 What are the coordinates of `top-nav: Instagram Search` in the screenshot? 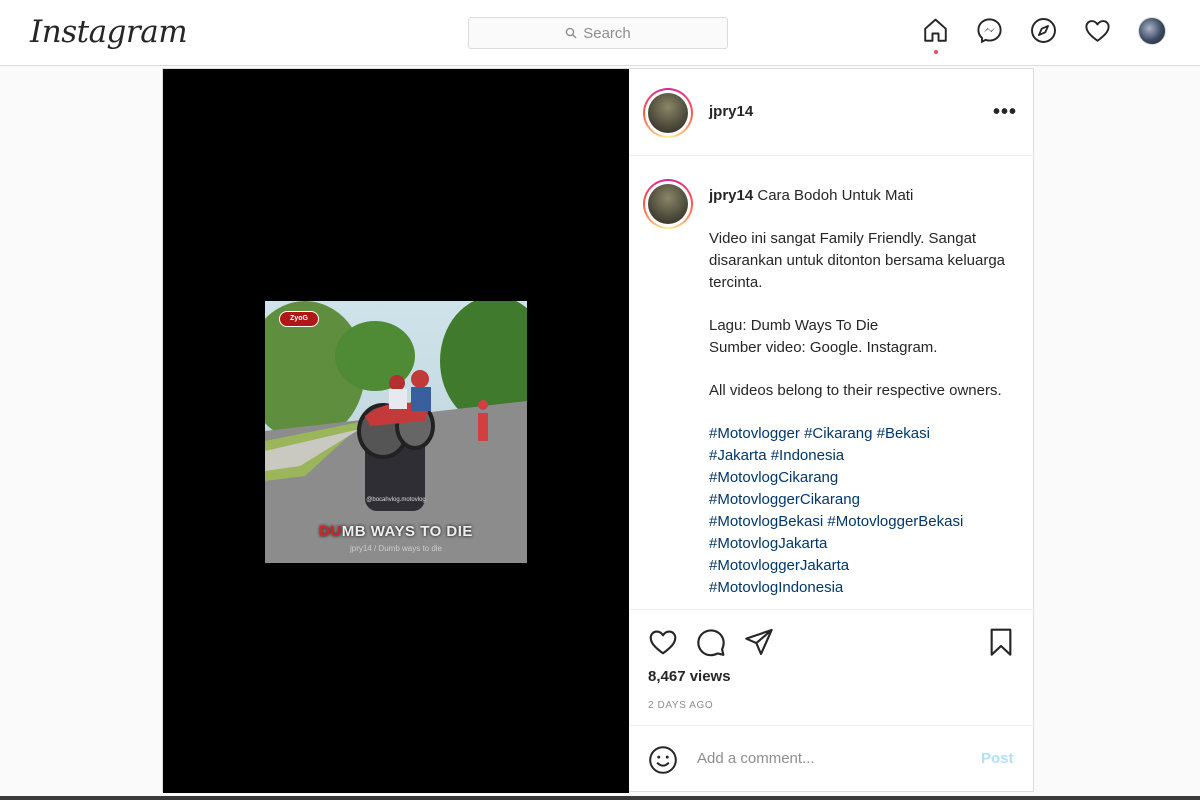 It's located at (600, 33).